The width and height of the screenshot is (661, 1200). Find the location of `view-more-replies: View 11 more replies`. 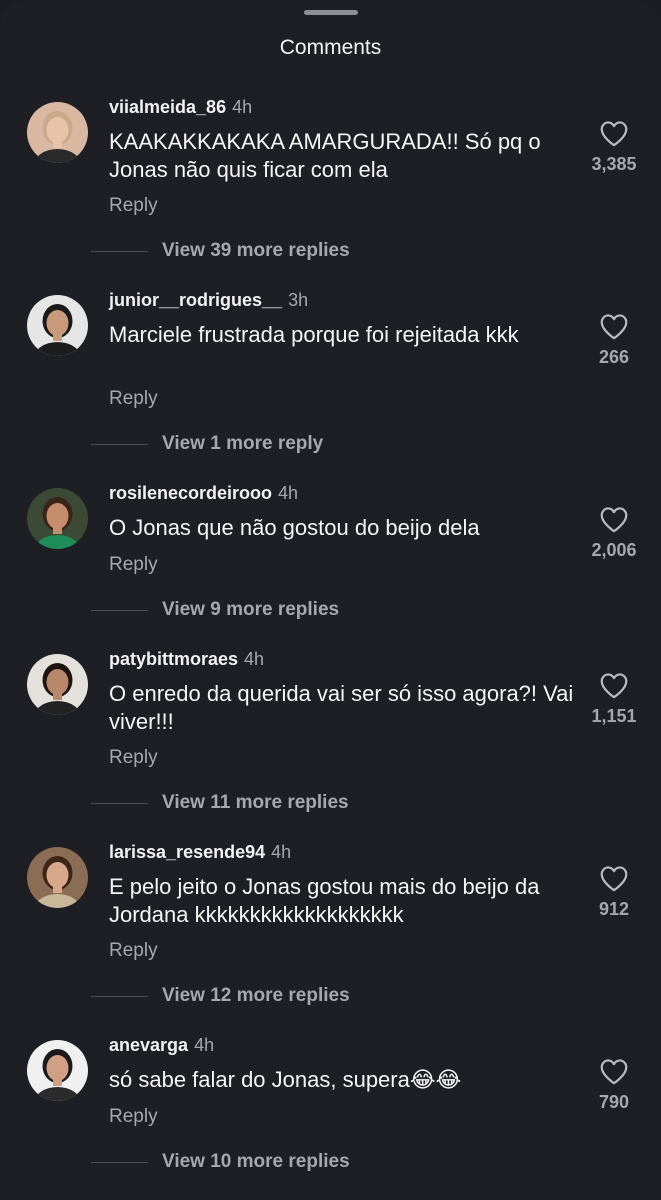

view-more-replies: View 11 more replies is located at coordinates (255, 803).